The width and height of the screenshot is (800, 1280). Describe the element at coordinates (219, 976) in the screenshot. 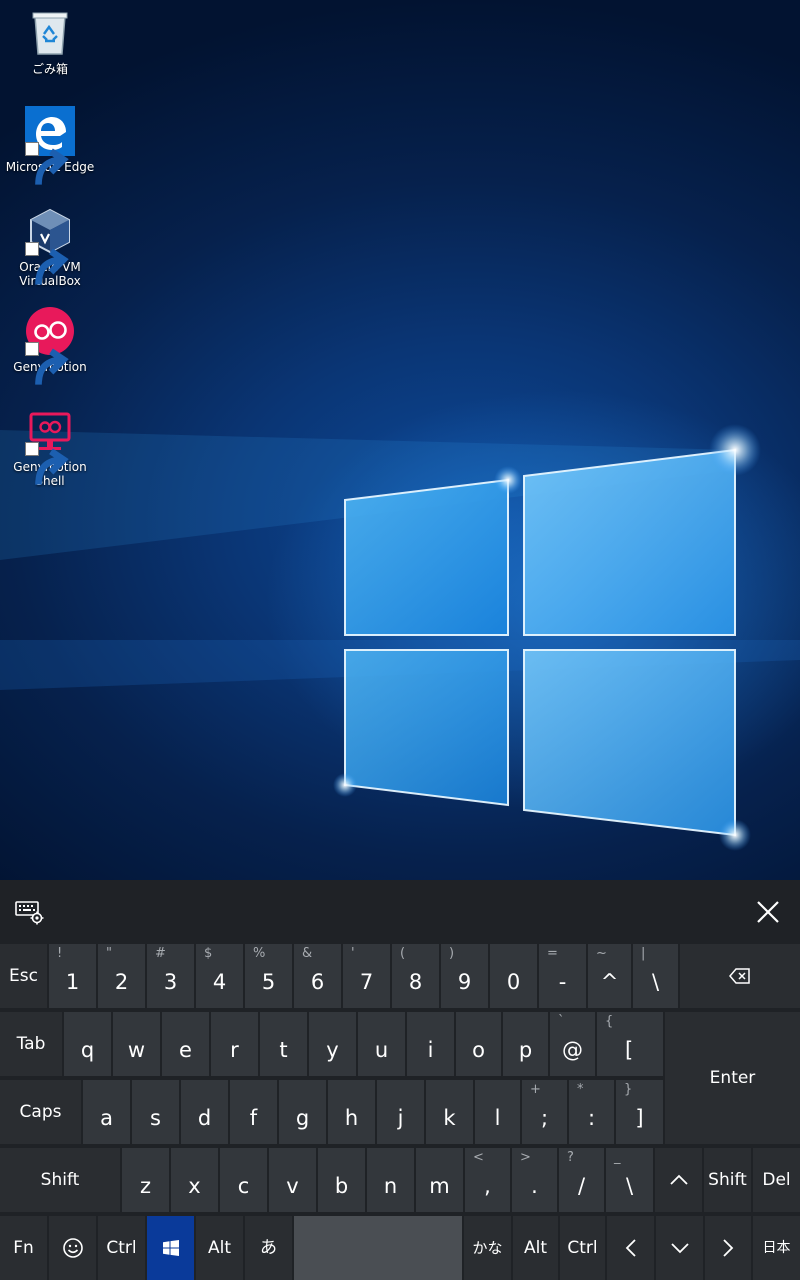

I see `key-4: $4` at that location.